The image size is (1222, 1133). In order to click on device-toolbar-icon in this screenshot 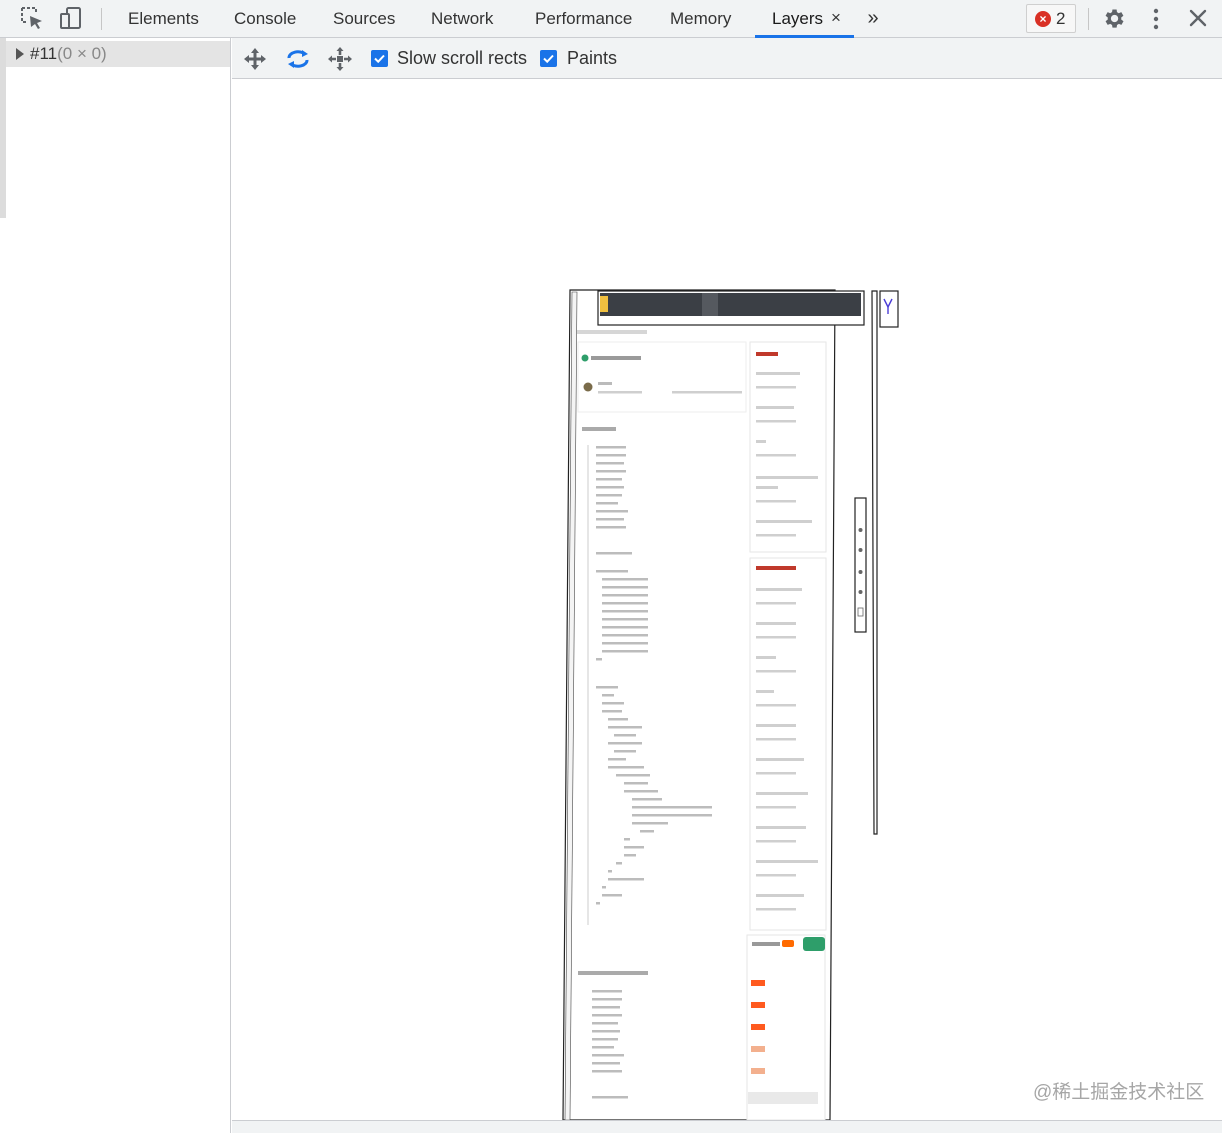, I will do `click(71, 18)`.